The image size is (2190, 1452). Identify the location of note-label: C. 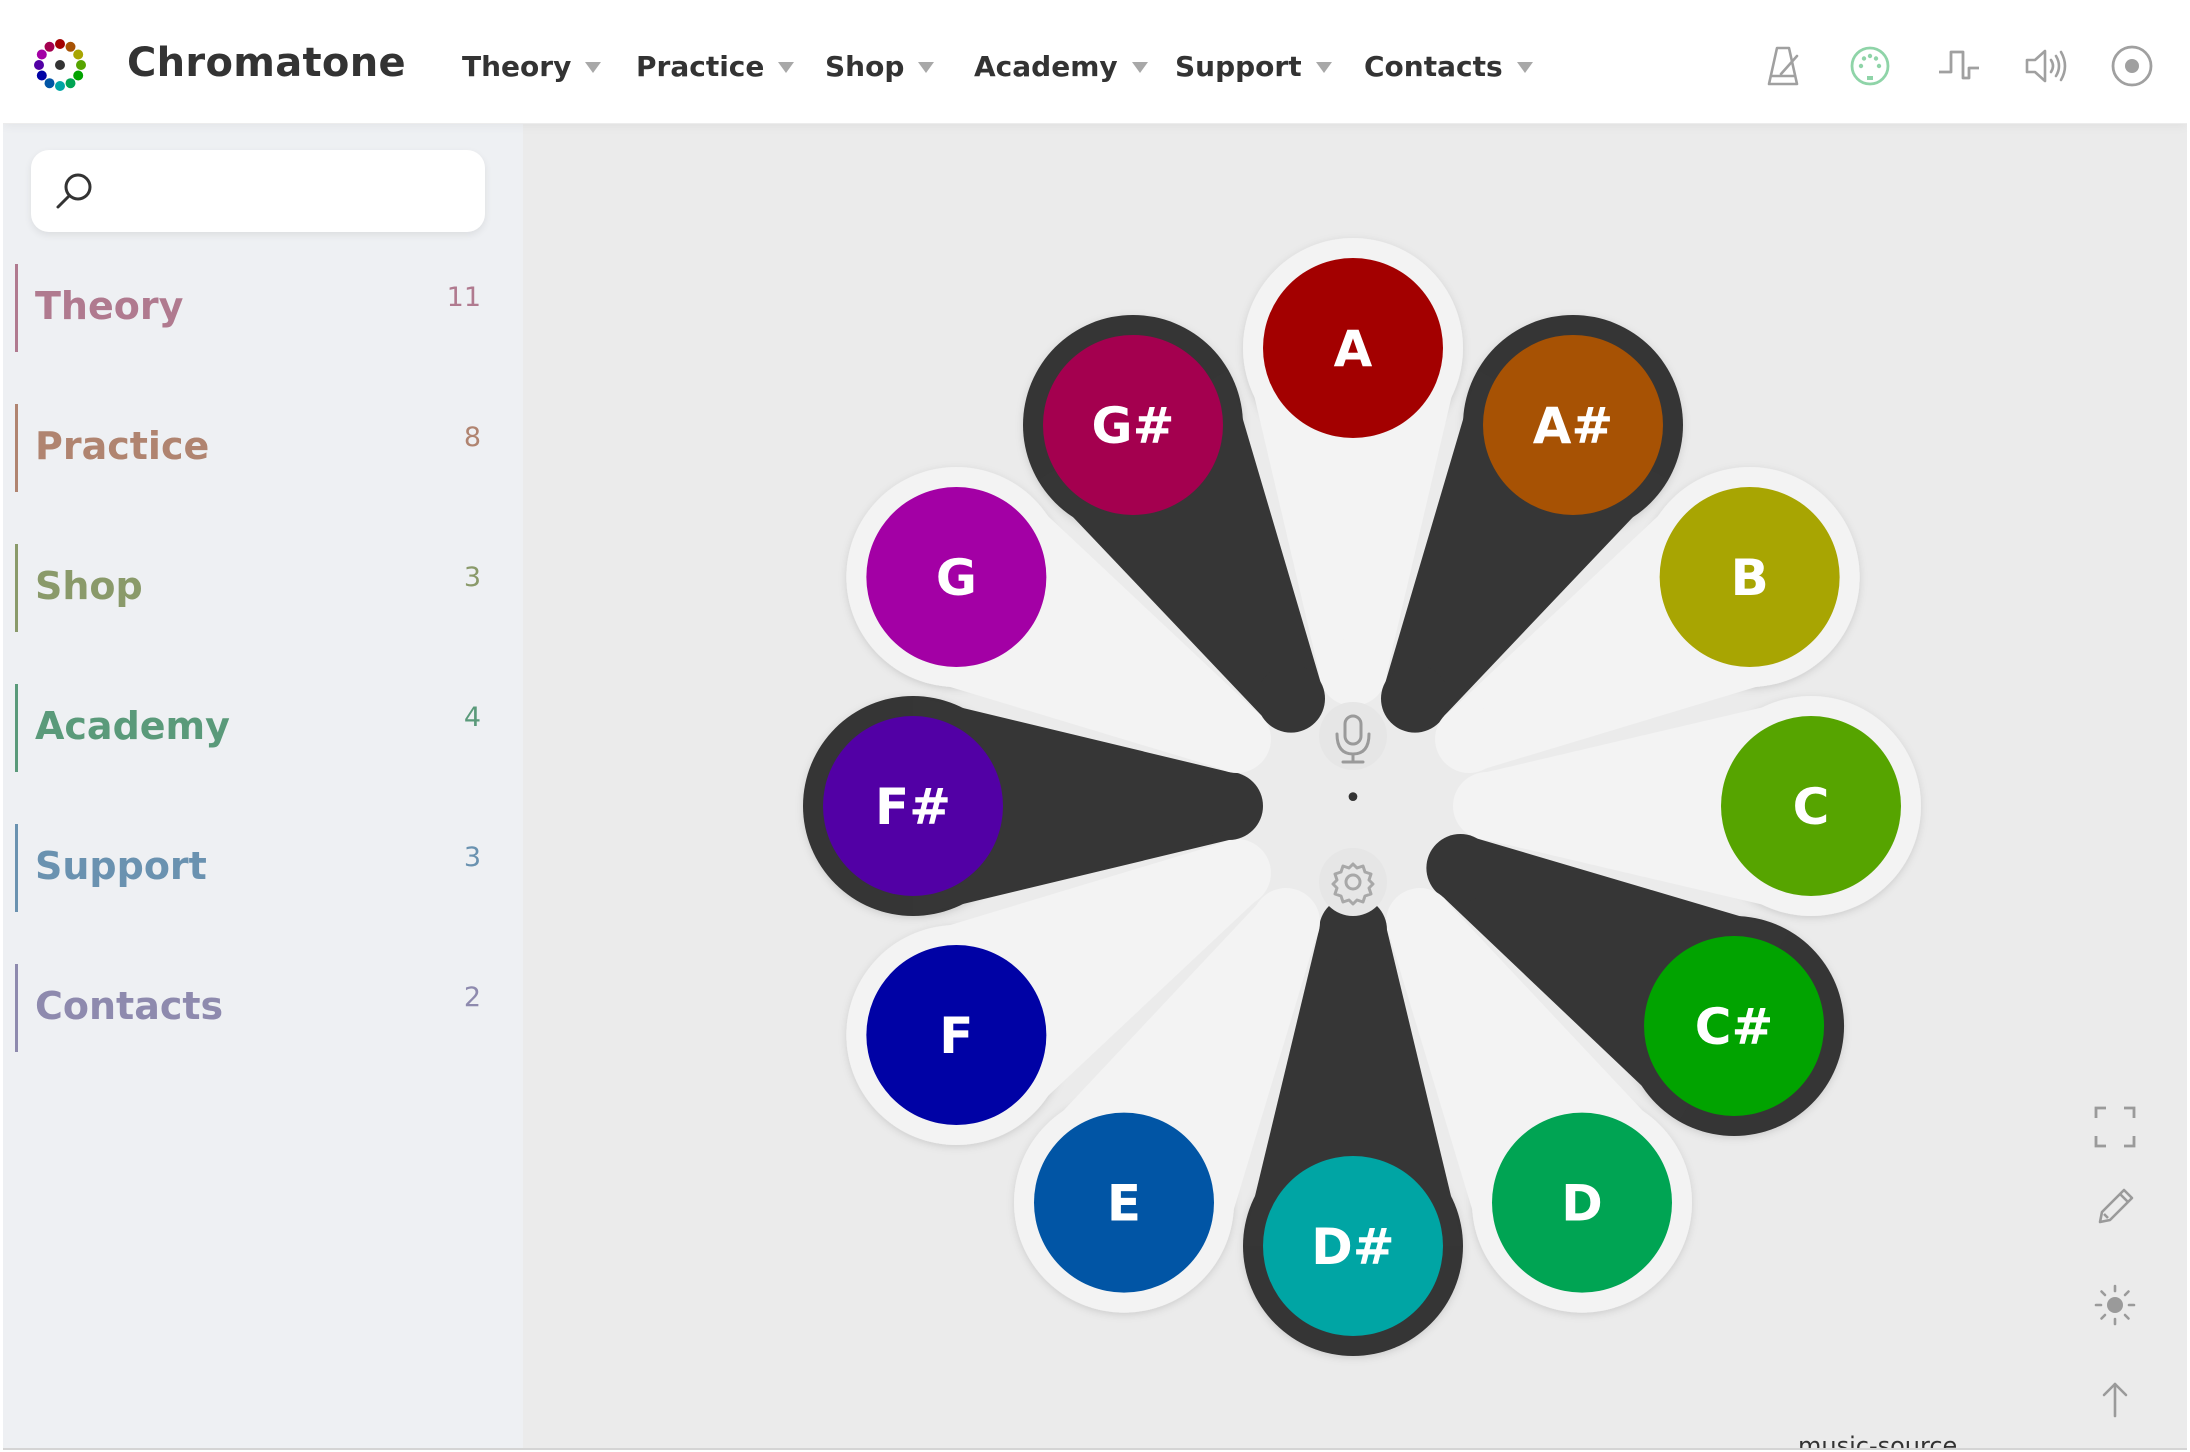
(1811, 807).